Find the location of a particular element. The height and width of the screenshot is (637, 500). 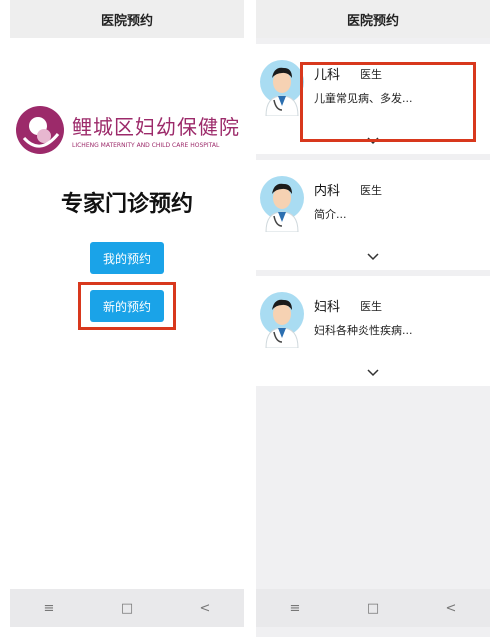

department-name: 内科 is located at coordinates (327, 191).